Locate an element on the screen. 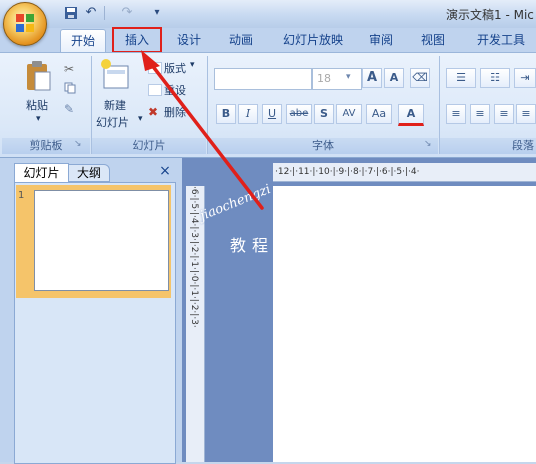 This screenshot has width=536, height=464. tab-home: 开始 is located at coordinates (83, 40).